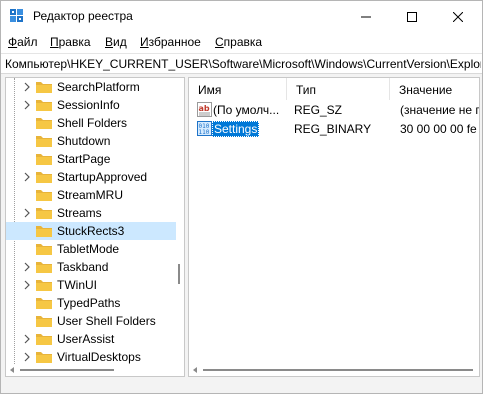 This screenshot has height=394, width=483. What do you see at coordinates (338, 89) in the screenshot?
I see `column-header-type: Тип` at bounding box center [338, 89].